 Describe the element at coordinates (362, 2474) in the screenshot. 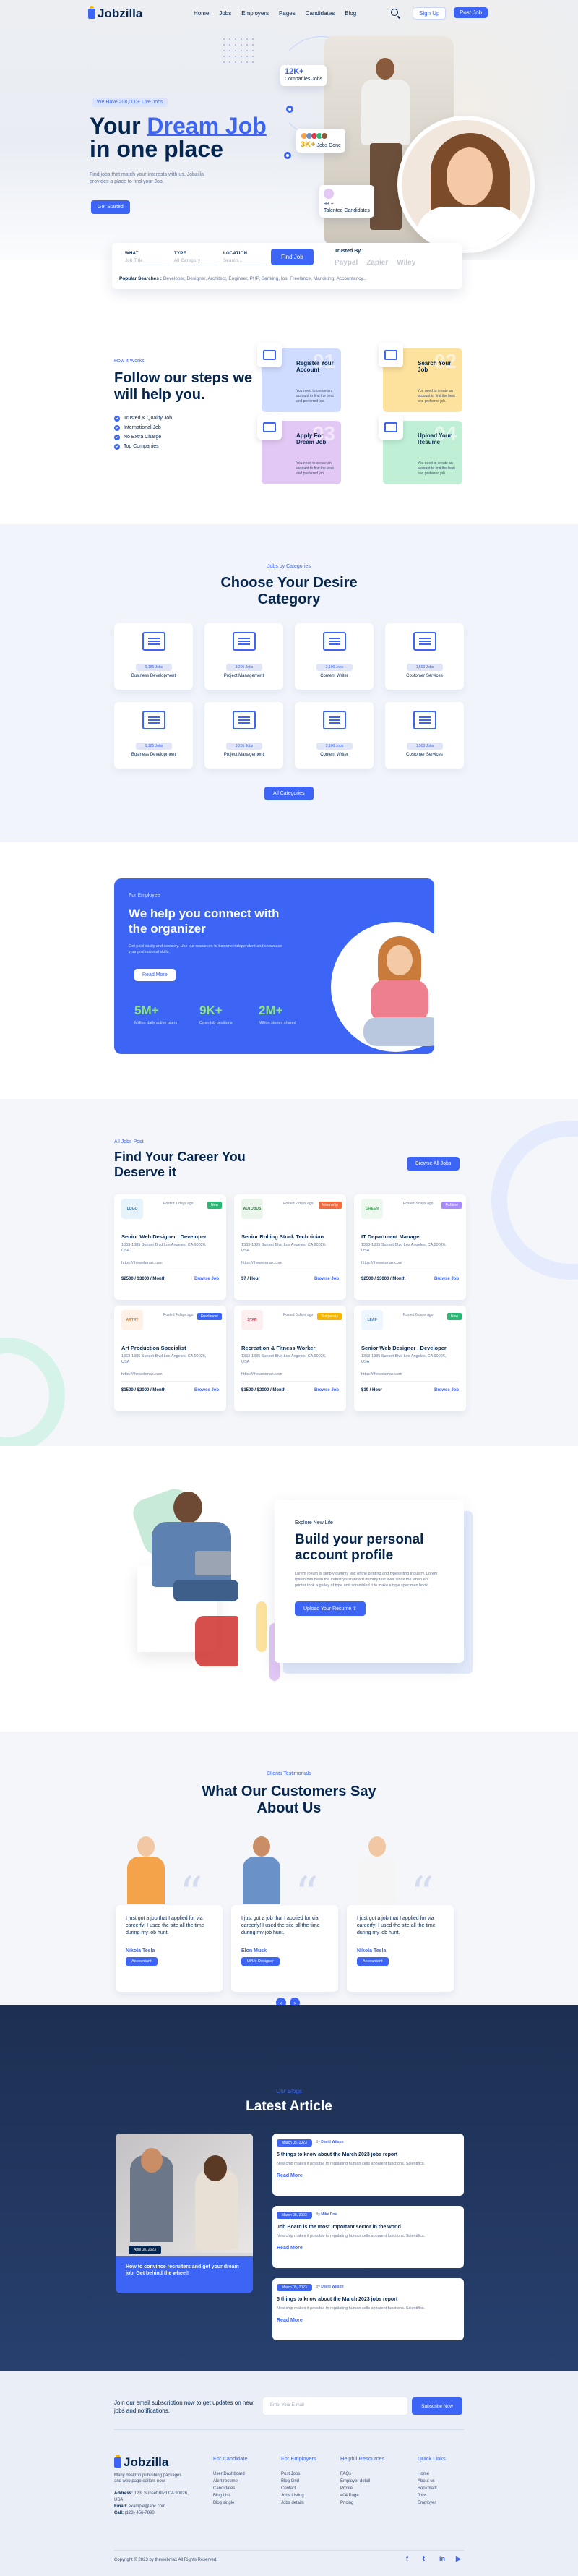

I see `footer-link: FAQs` at that location.